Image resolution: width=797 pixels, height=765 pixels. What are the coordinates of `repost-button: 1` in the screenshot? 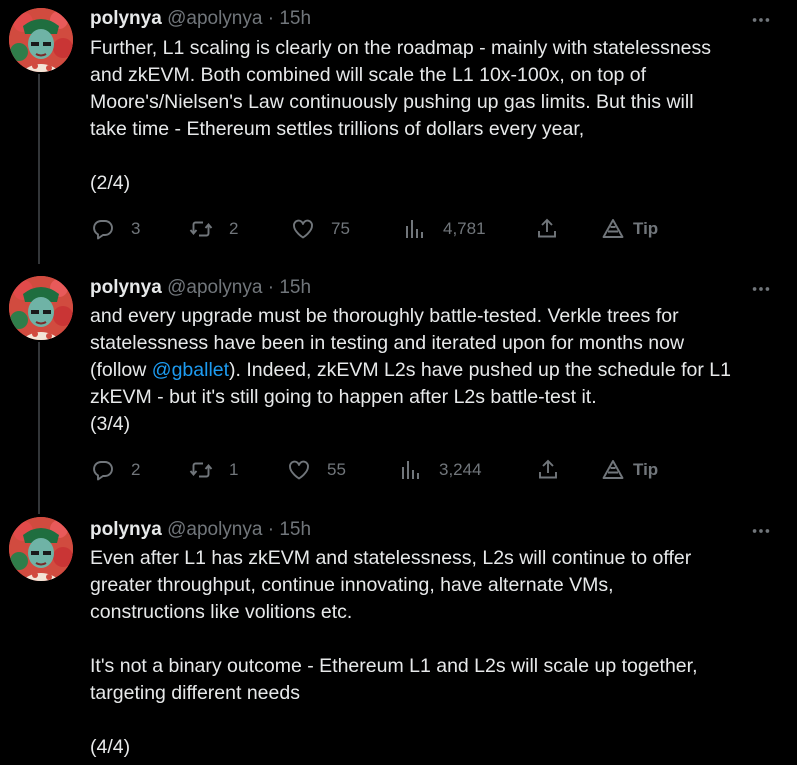 It's located at (213, 470).